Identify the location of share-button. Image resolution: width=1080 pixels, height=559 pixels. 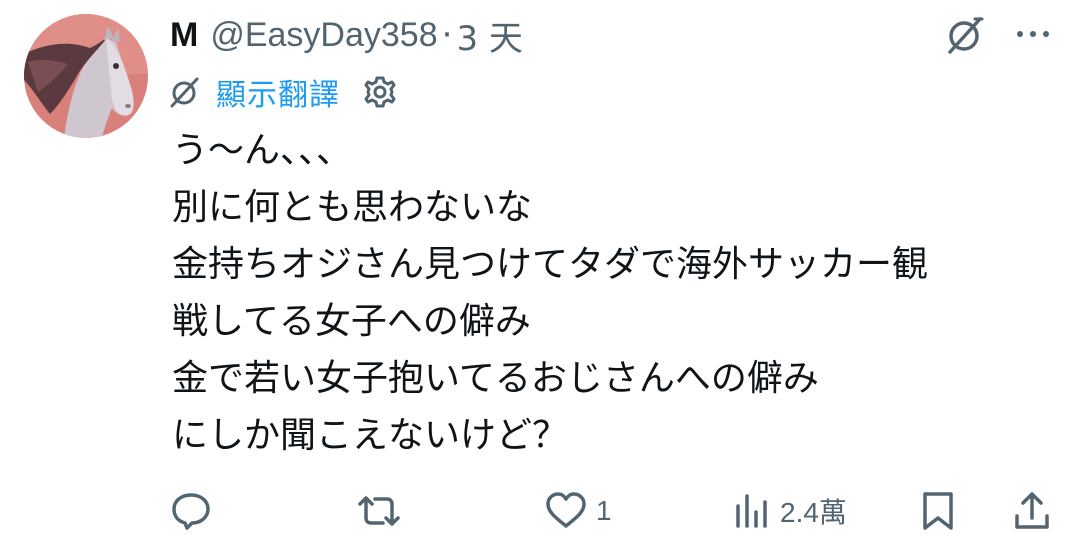
(1032, 511).